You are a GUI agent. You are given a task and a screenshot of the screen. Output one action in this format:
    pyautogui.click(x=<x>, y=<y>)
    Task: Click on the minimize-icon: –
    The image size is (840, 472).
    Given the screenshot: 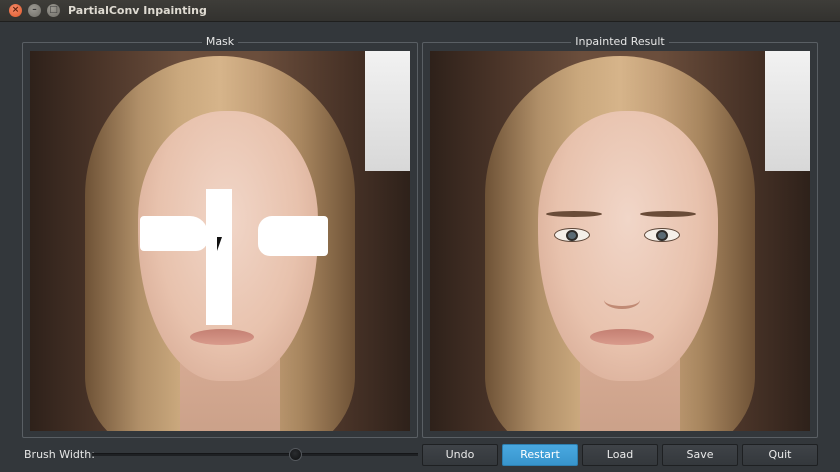 What is the action you would take?
    pyautogui.click(x=34, y=10)
    